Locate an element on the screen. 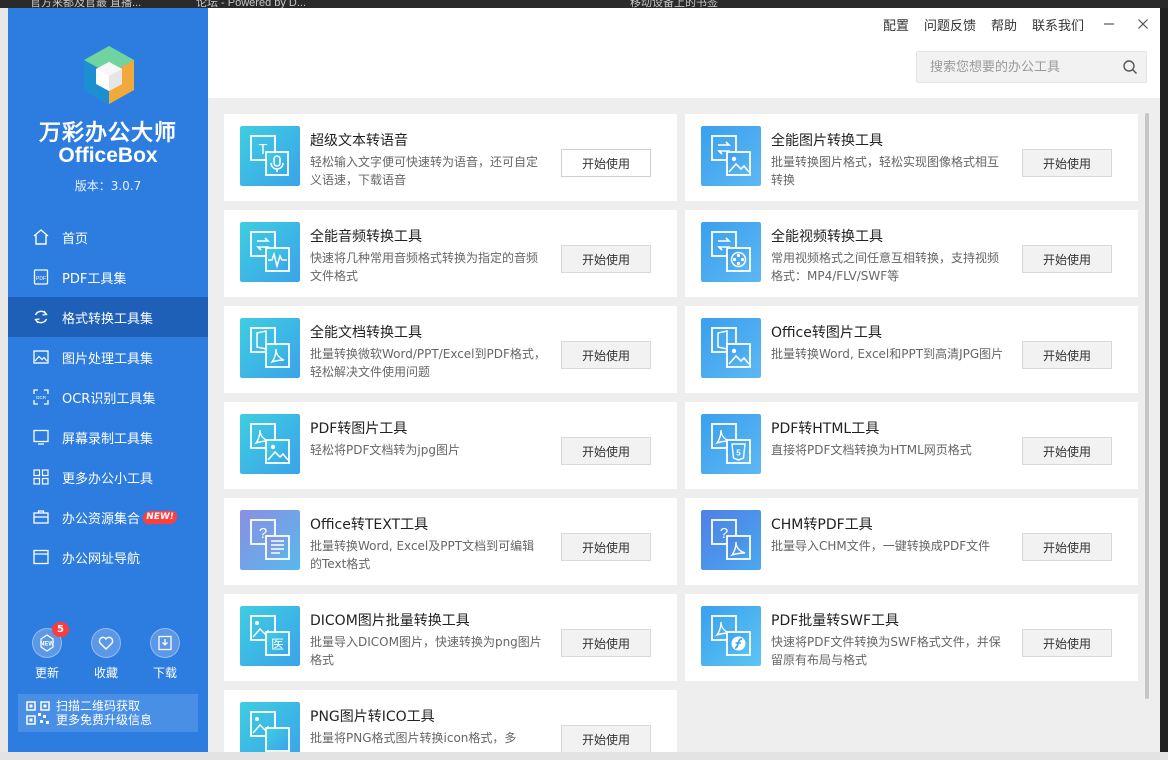 This screenshot has height=760, width=1168. search-box is located at coordinates (1031, 67).